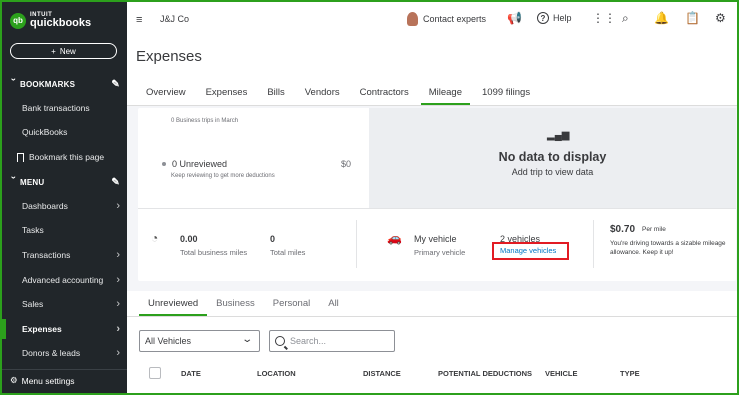 The image size is (739, 395). What do you see at coordinates (246, 339) in the screenshot?
I see `chevron-down-icon: ⌄` at bounding box center [246, 339].